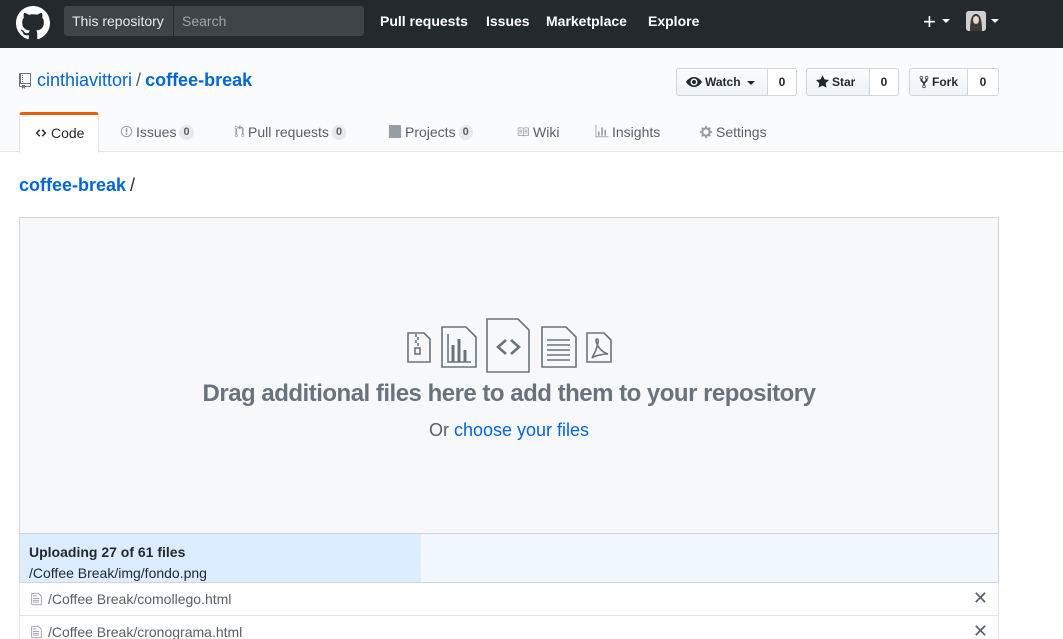  Describe the element at coordinates (844, 82) in the screenshot. I see `star-label: Star` at that location.